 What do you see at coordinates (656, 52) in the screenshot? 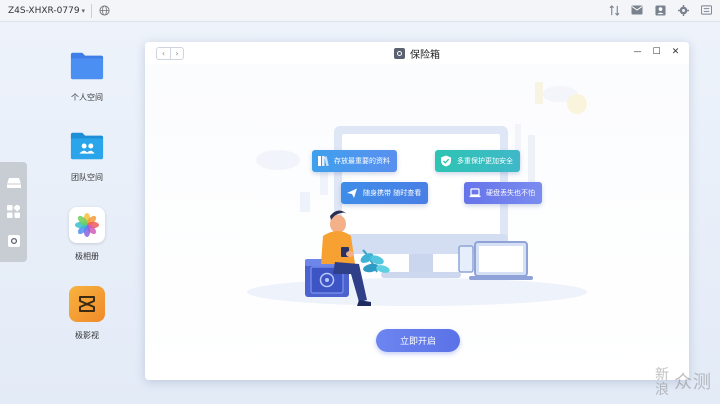
I see `maximize-button: ☐` at bounding box center [656, 52].